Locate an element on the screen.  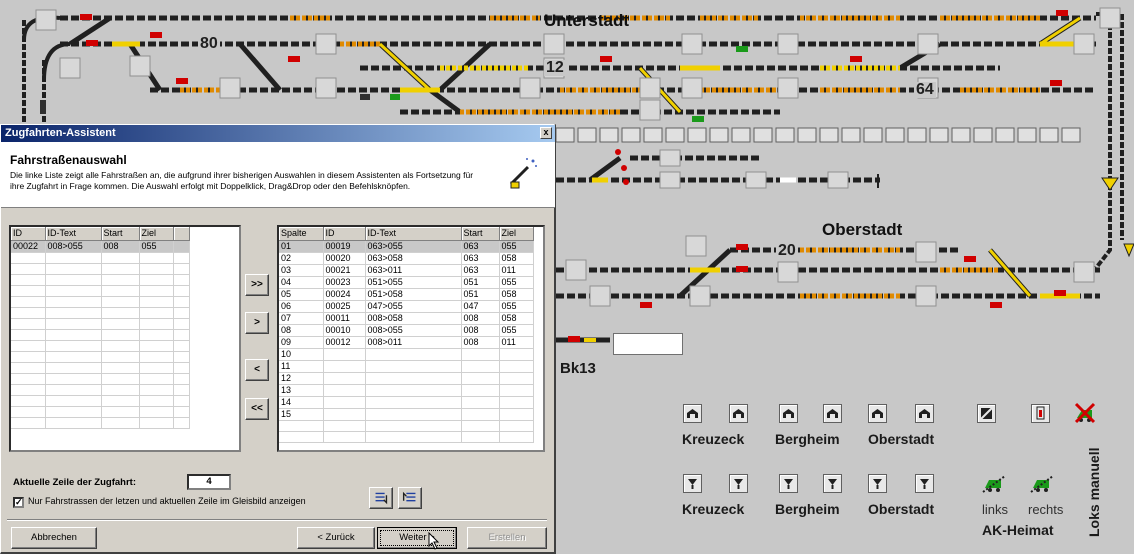
table-row: 05 00024 051>058 051 058 is located at coordinates (406, 294).